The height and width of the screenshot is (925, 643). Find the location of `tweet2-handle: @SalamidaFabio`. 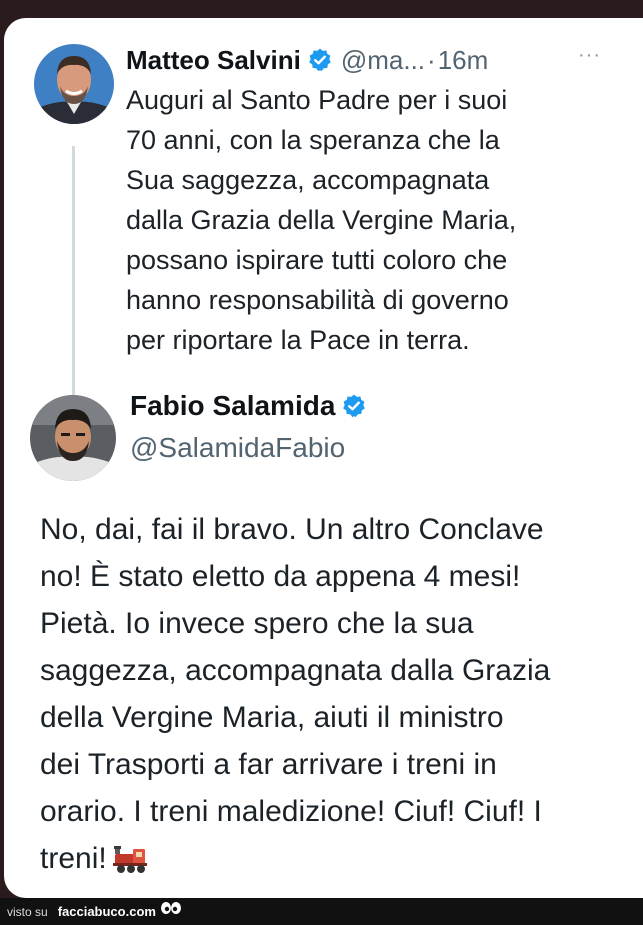

tweet2-handle: @SalamidaFabio is located at coordinates (237, 448).